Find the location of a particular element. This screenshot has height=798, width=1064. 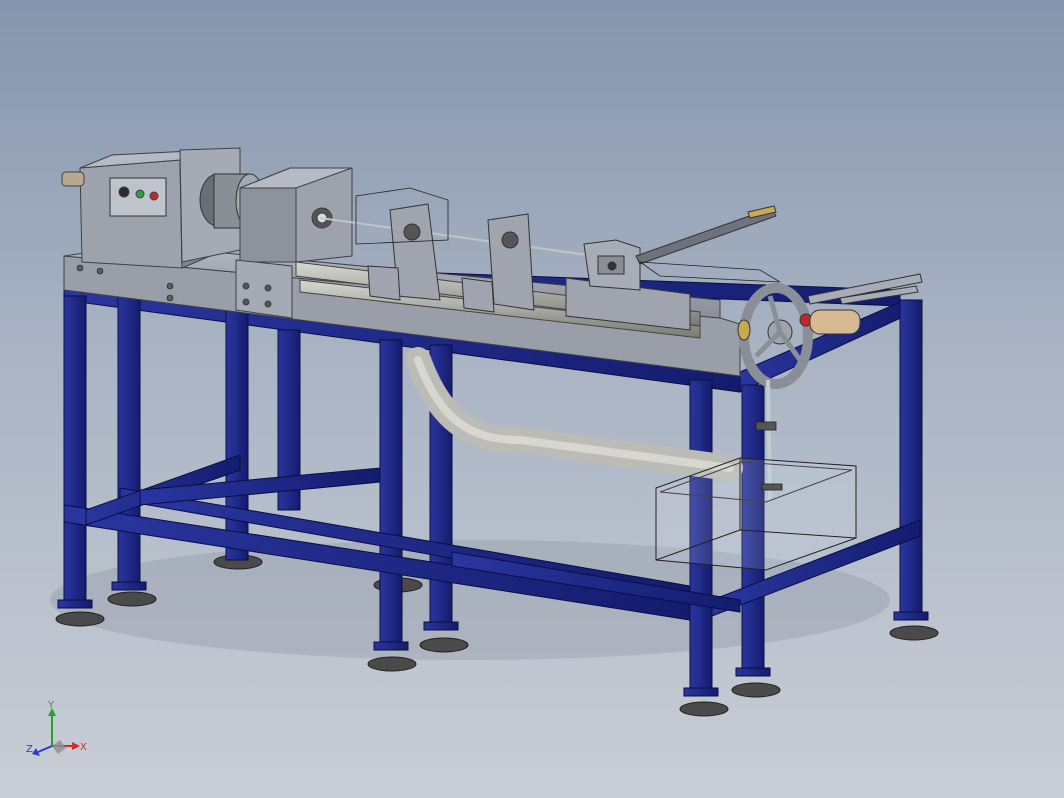

control-knob-icon is located at coordinates (124, 192).